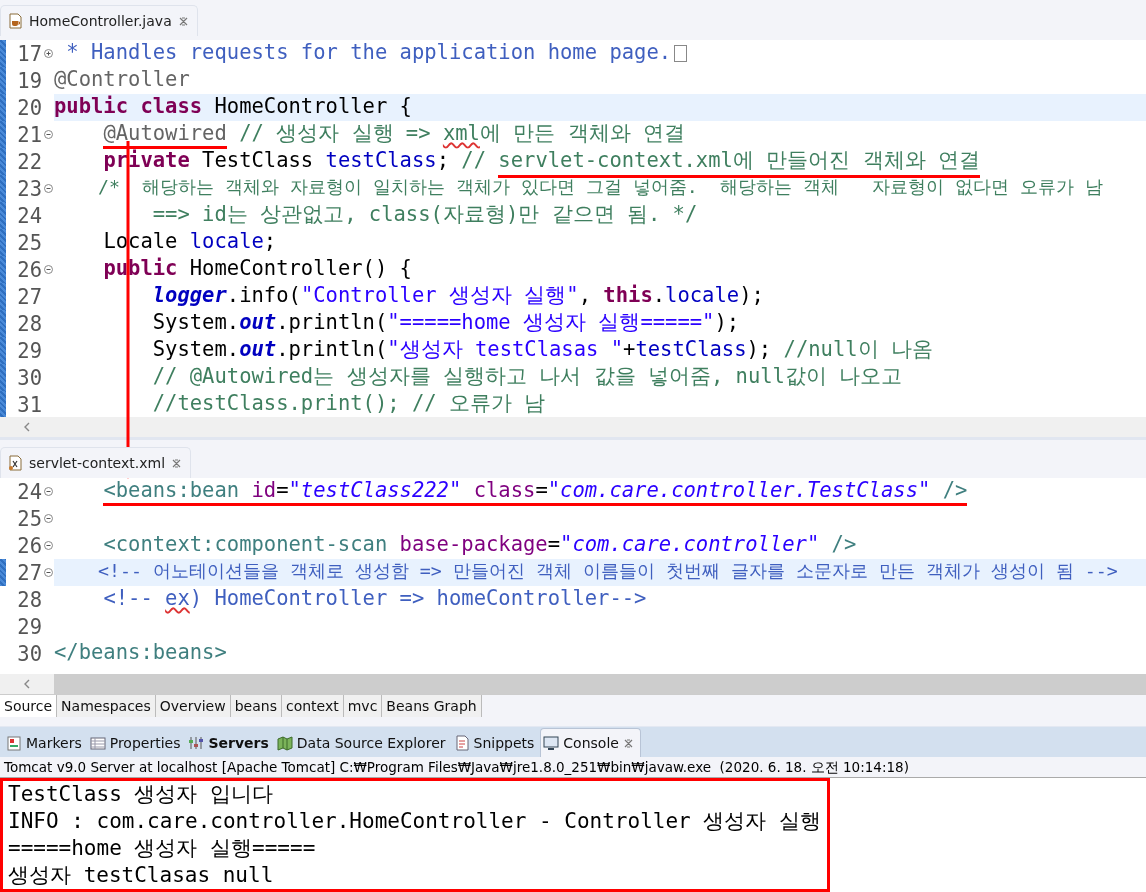 This screenshot has width=1146, height=892. I want to click on code-text: <!-- ex) HomeController => homeController-->, so click(375, 598).